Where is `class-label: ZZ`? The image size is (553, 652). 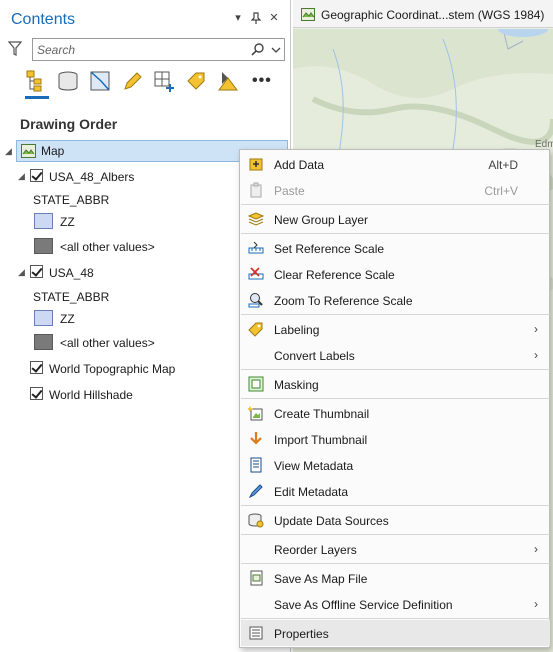 class-label: ZZ is located at coordinates (67, 319).